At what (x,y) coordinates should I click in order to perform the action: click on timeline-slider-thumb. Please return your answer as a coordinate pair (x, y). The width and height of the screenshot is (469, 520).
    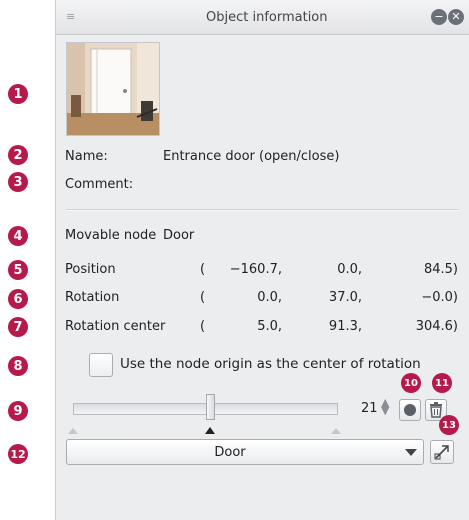
    Looking at the image, I should click on (210, 407).